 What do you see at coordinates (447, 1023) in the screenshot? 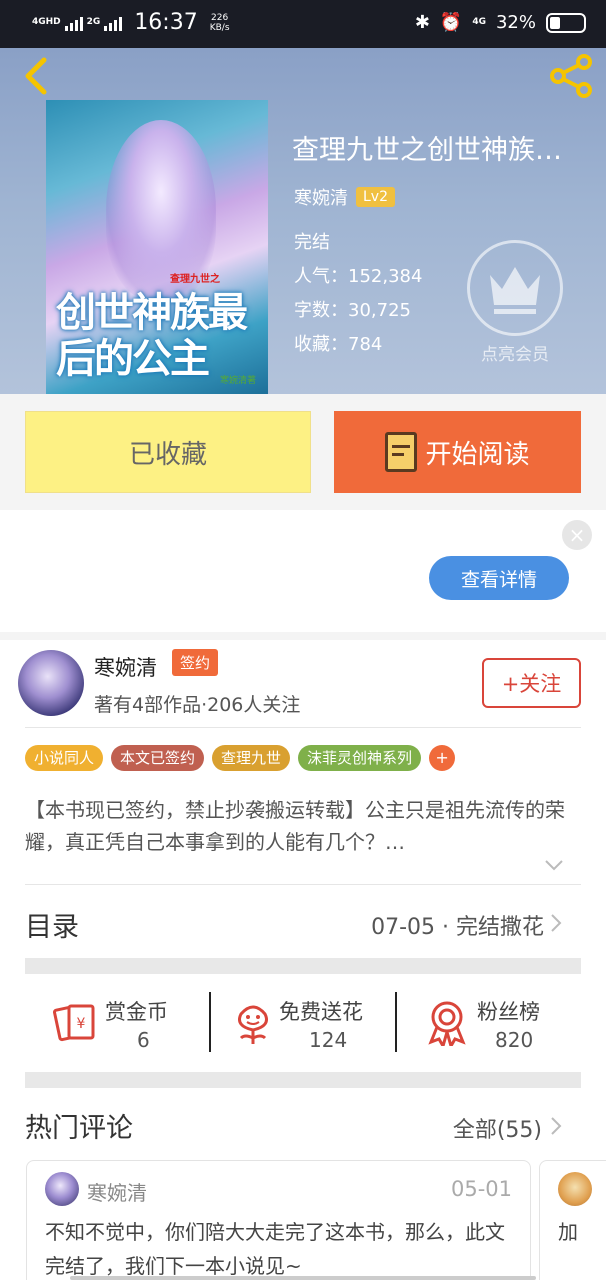
I see `medal-icon` at bounding box center [447, 1023].